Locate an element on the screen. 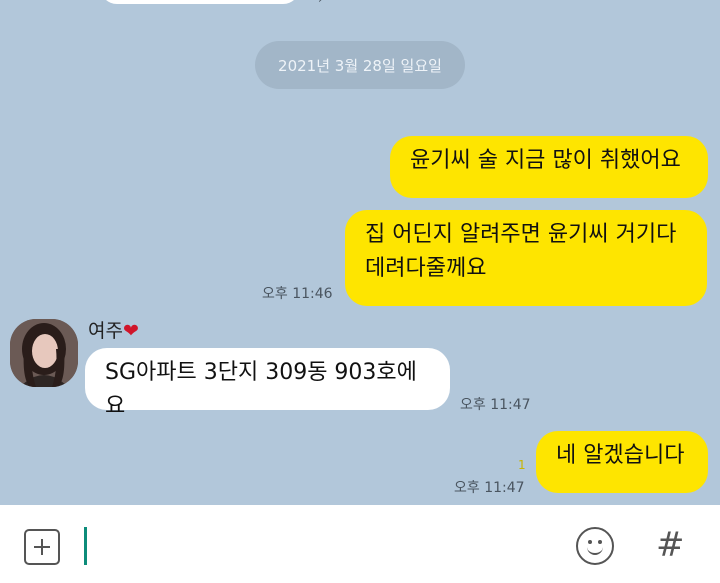  message-text: SG아파트 3단지 309동 903호에요 is located at coordinates (261, 389).